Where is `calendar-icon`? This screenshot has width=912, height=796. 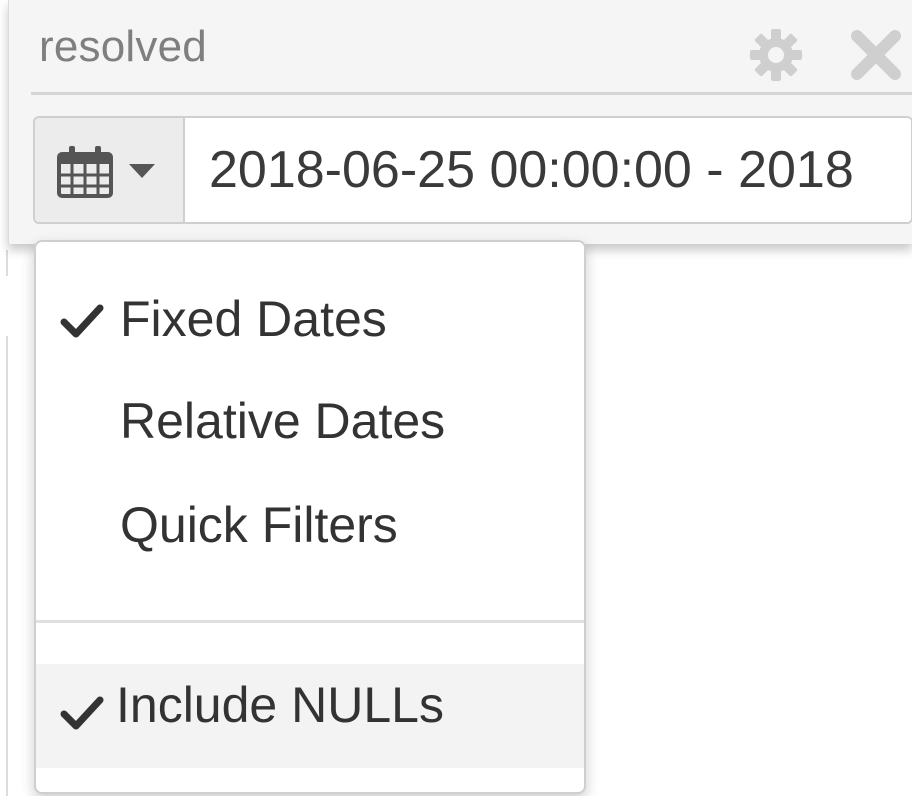
calendar-icon is located at coordinates (85, 172).